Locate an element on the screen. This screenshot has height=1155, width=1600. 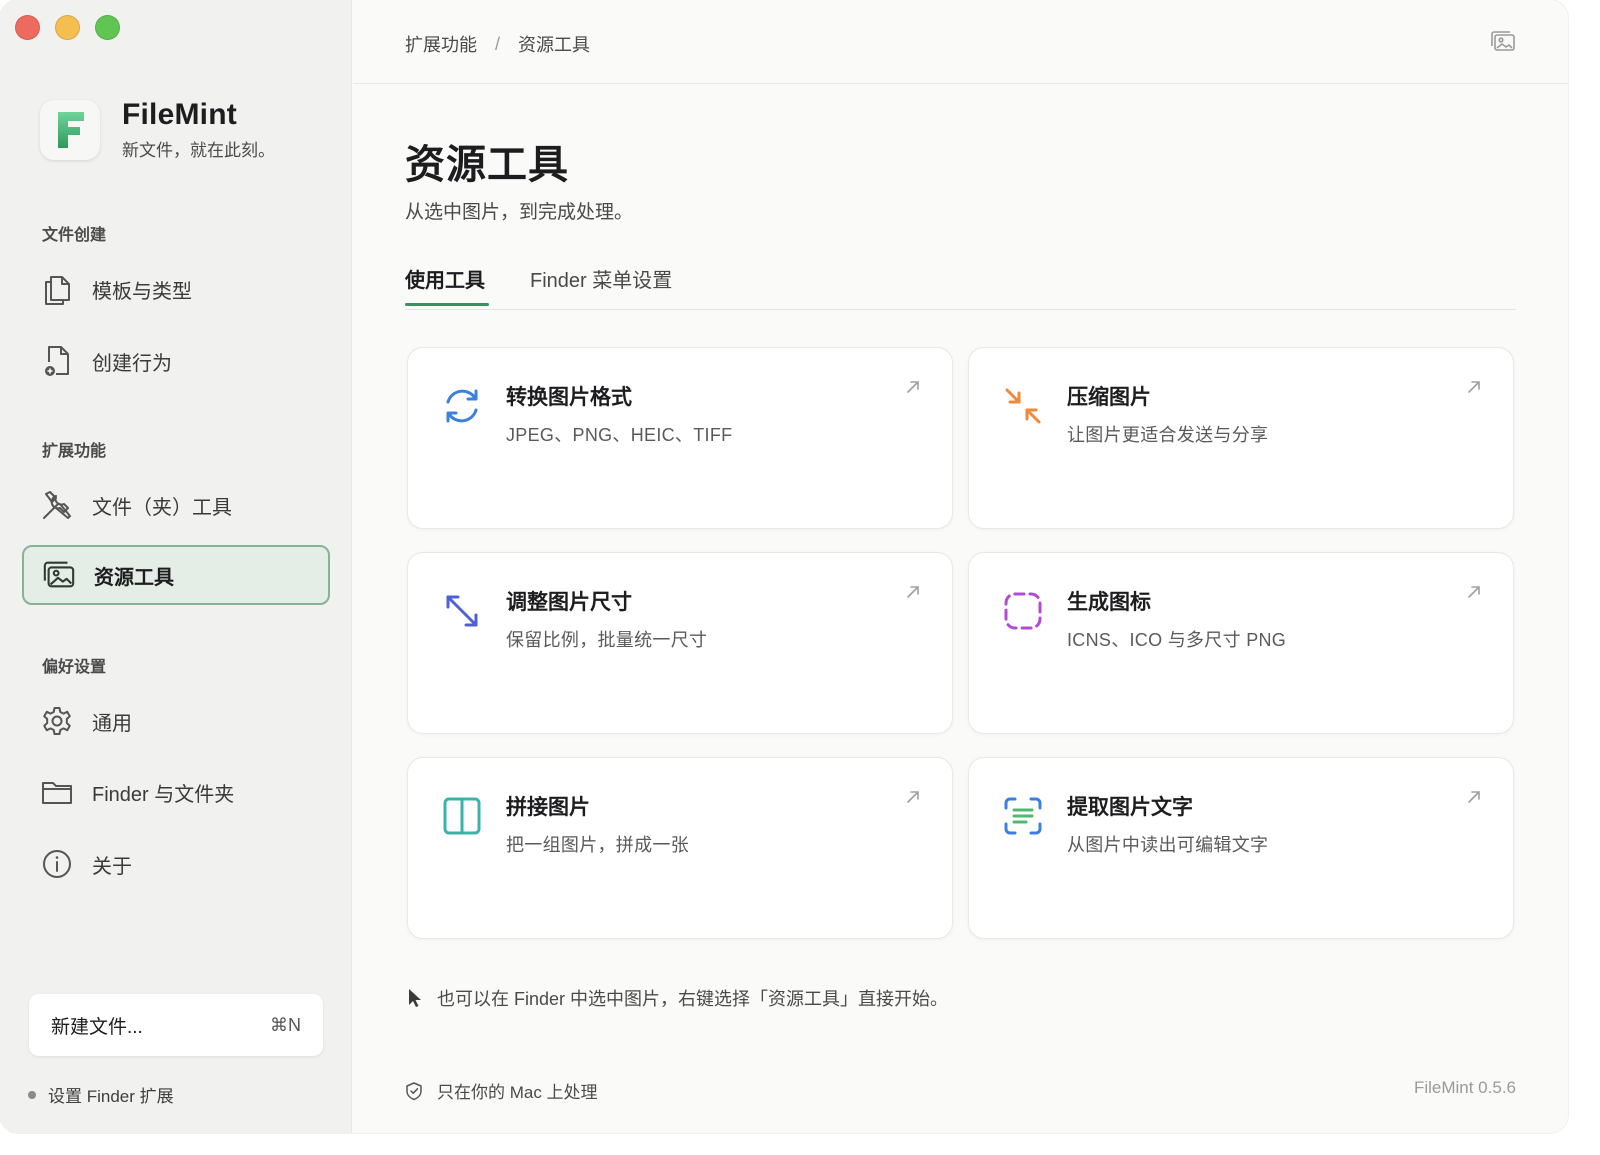
sidebar-item-finder-folders: Finder 与文件夹 is located at coordinates (176, 792).